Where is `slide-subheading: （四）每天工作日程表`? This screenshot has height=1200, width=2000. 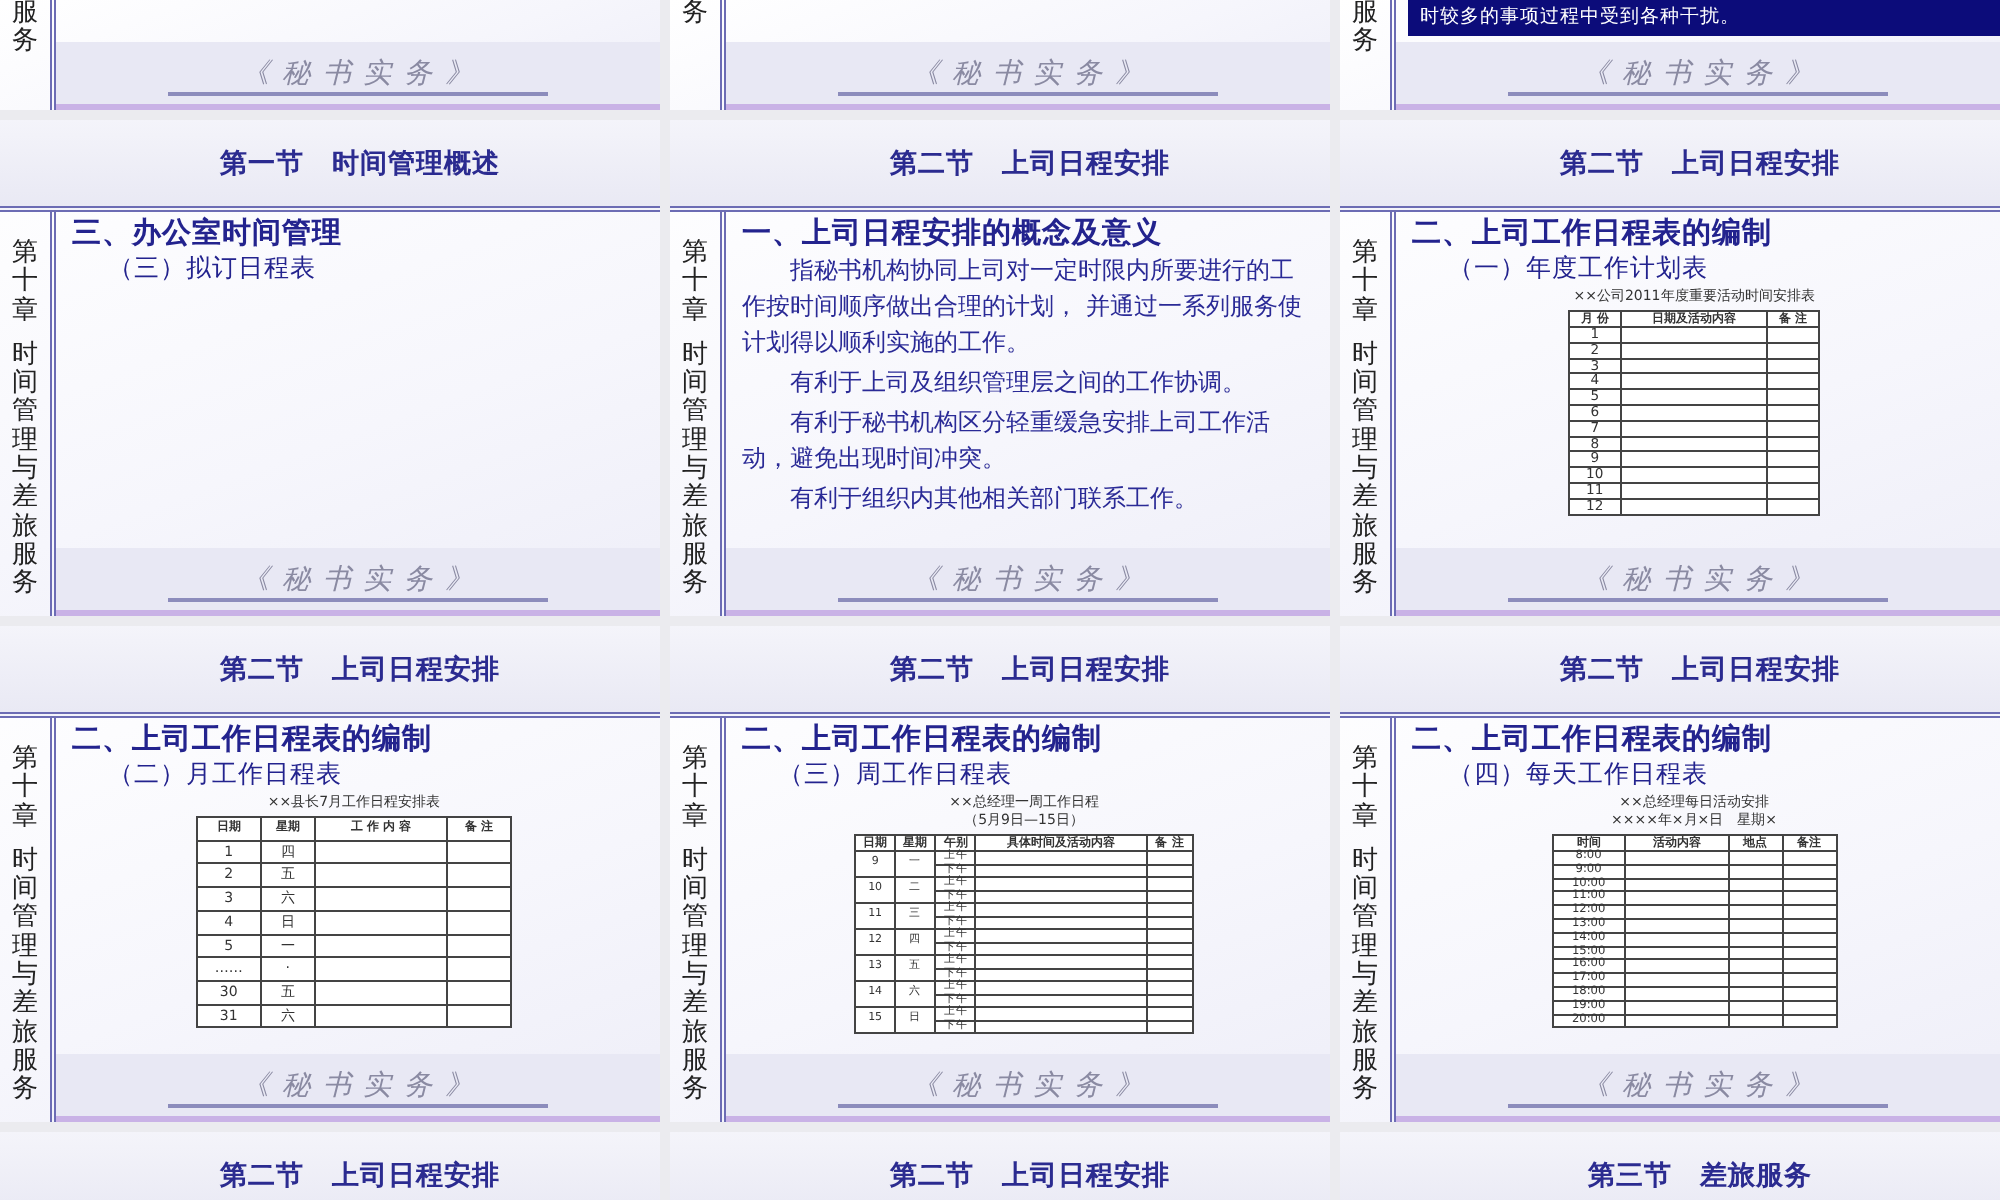 slide-subheading: （四）每天工作日程表 is located at coordinates (1578, 774).